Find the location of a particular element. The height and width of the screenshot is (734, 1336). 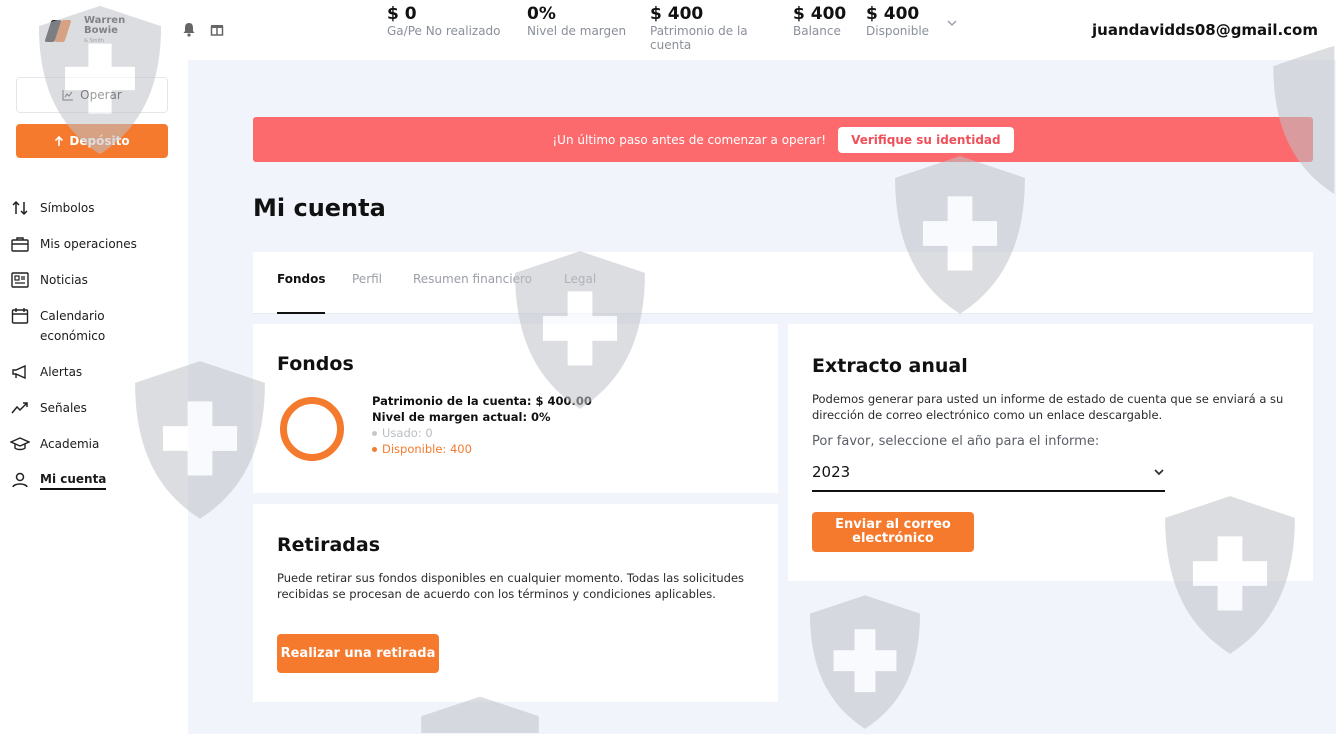

logo-text: Warren Bowie & Smith is located at coordinates (105, 30).